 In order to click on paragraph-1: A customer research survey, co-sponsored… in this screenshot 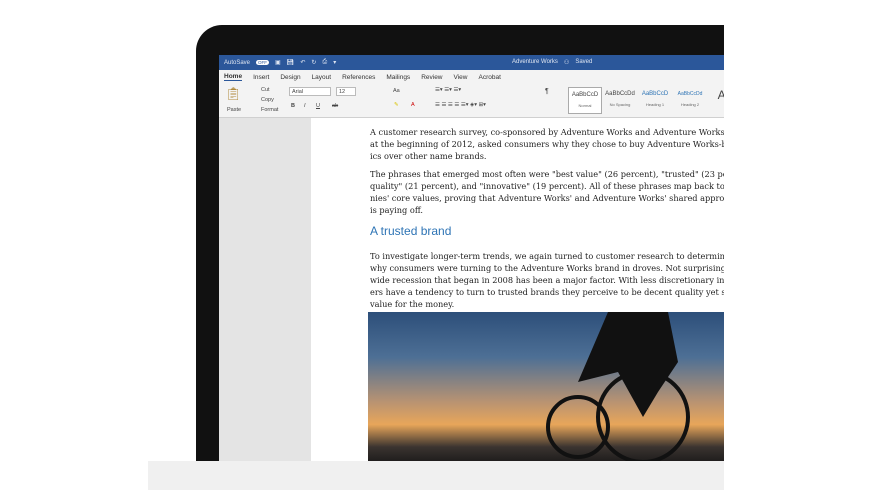, I will do `click(547, 144)`.